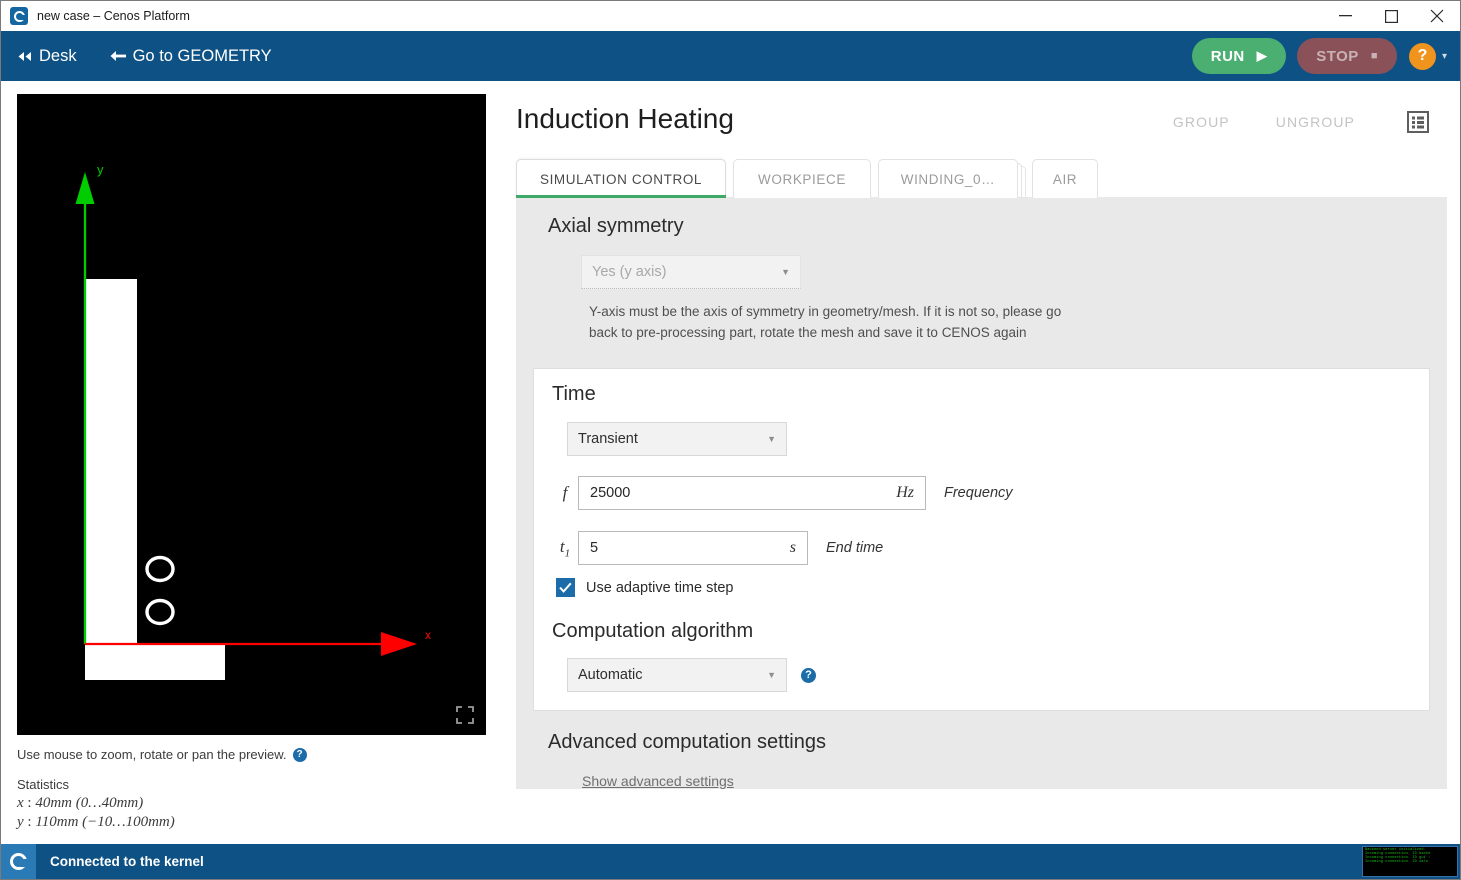 This screenshot has height=880, width=1461. Describe the element at coordinates (465, 715) in the screenshot. I see `fullscreen-icon` at that location.